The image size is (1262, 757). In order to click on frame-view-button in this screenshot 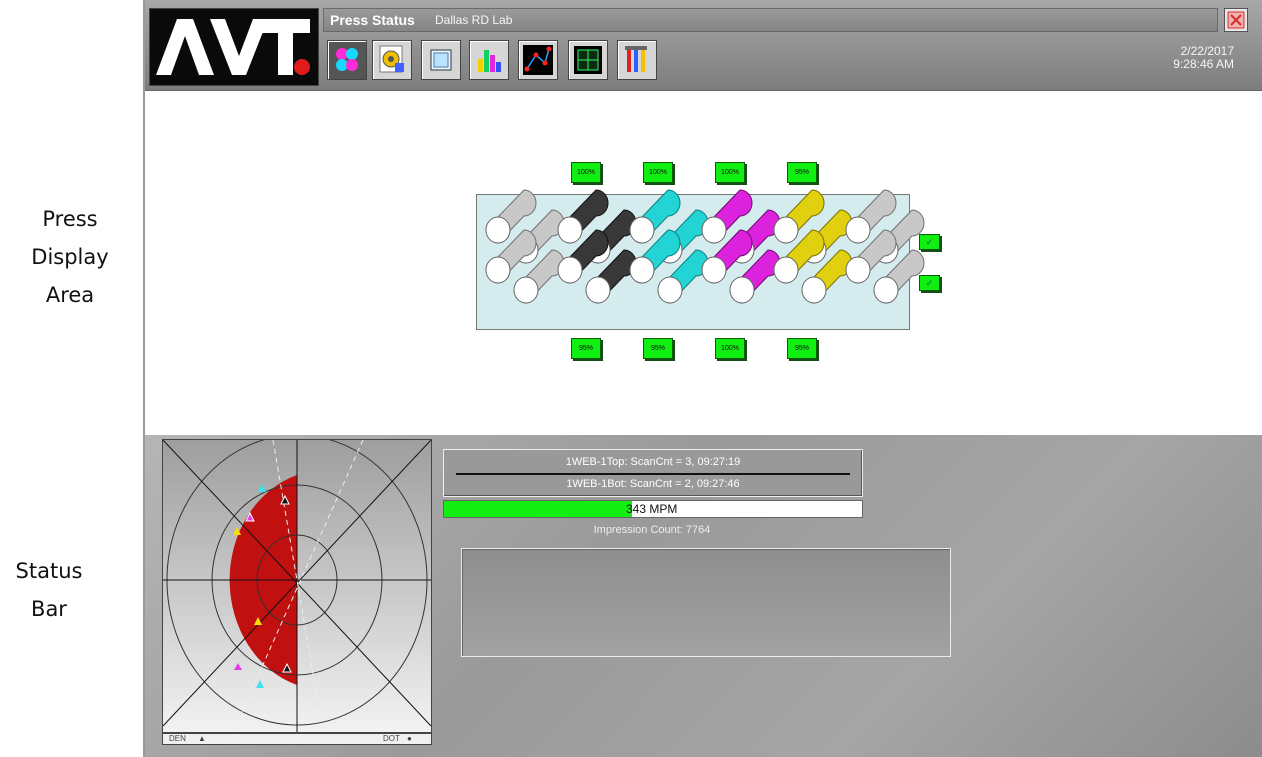, I will do `click(588, 60)`.